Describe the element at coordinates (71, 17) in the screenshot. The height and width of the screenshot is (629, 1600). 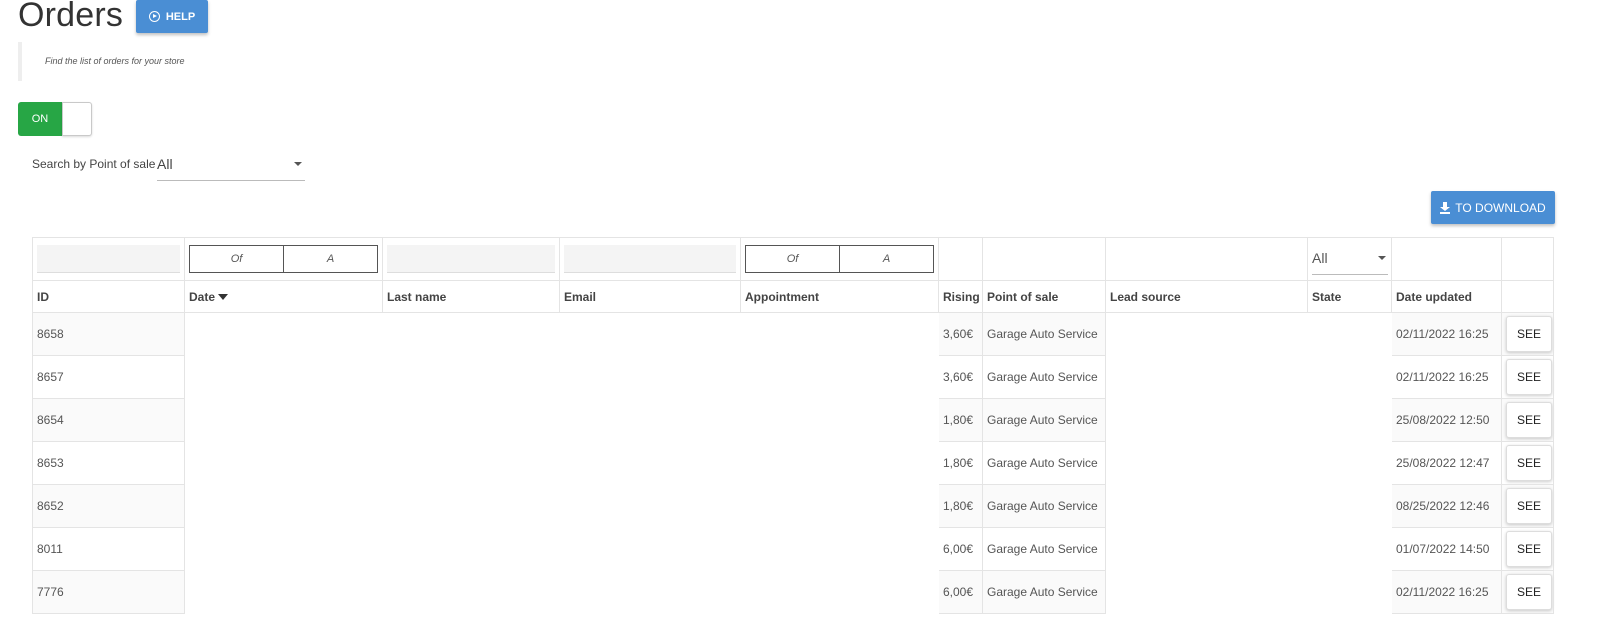
I see `page-title: Orders` at that location.